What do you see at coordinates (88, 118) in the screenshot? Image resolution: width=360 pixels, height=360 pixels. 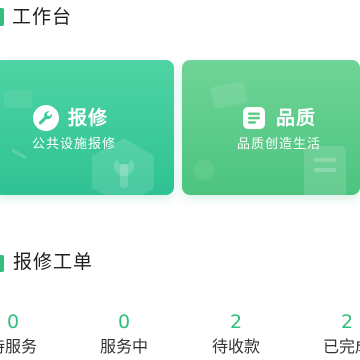 I see `repair-card-title: 报修` at bounding box center [88, 118].